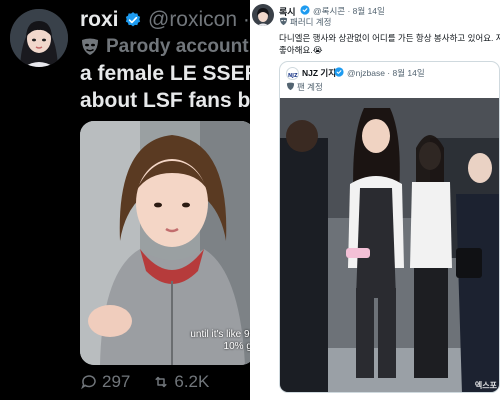  Describe the element at coordinates (310, 87) in the screenshot. I see `fan-account-label: 팬 계정` at that location.